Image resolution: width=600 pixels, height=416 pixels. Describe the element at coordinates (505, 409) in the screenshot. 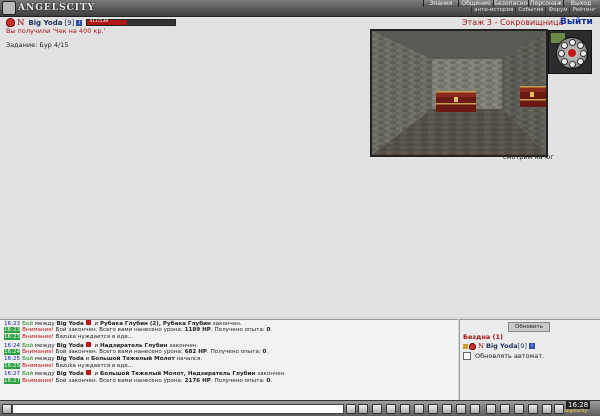

I see `mail-icon` at that location.